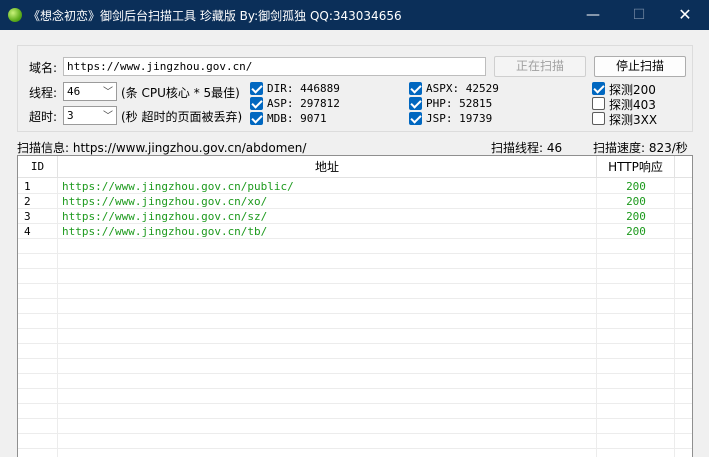 This screenshot has height=457, width=709. What do you see at coordinates (297, 118) in the screenshot?
I see `dict-mdb-label: MDB: 9071` at bounding box center [297, 118].